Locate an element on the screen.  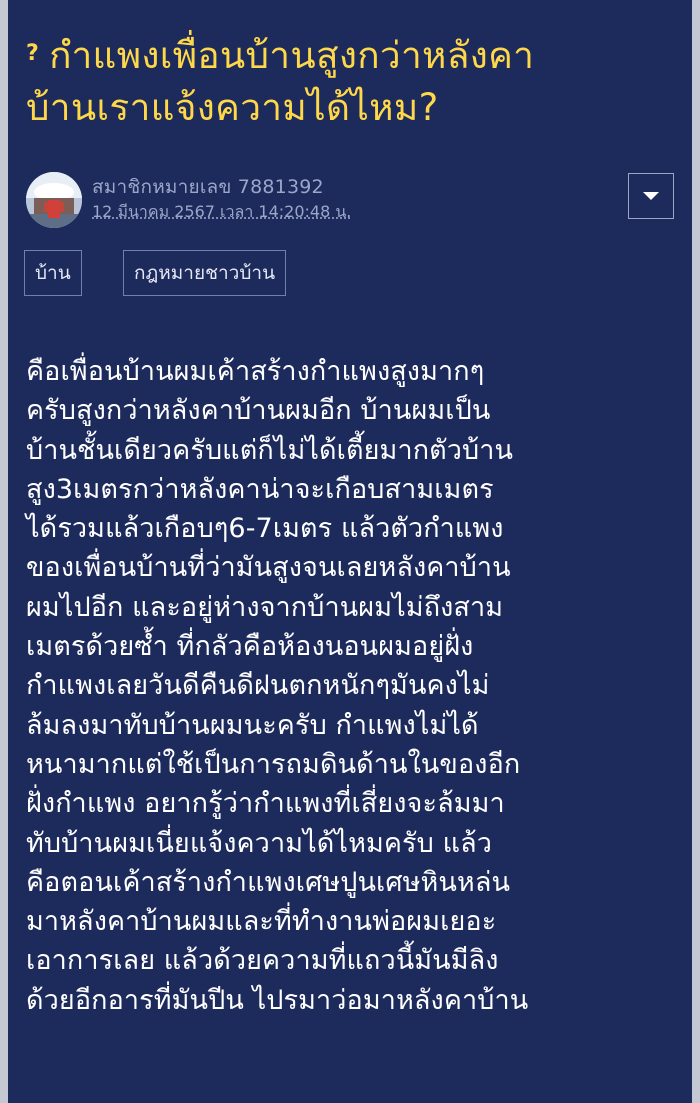
content-line: กำแพงเลยวันดีคืนดีฝนตกหนักๆมันคงไม่ is located at coordinates (258, 686).